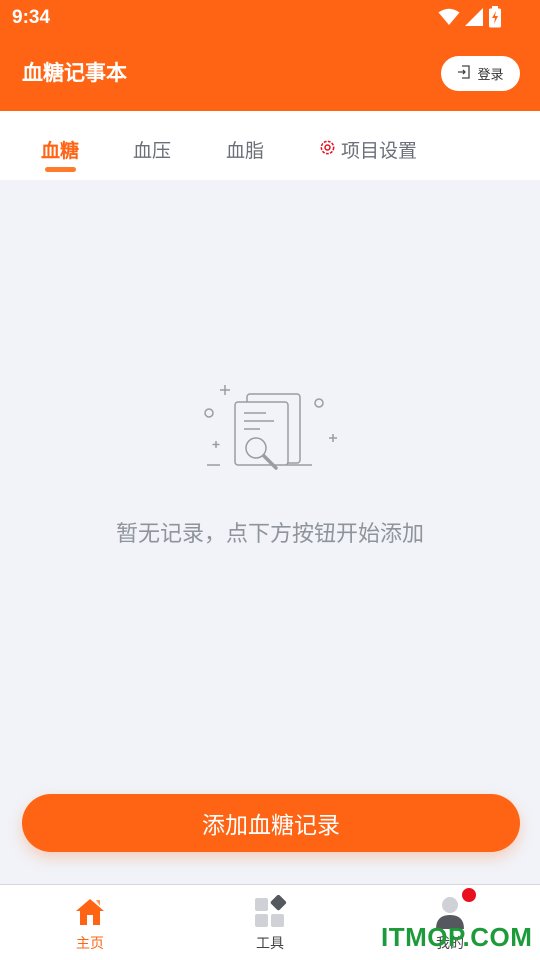 Image resolution: width=540 pixels, height=960 pixels. What do you see at coordinates (495, 19) in the screenshot?
I see `battery-charging-icon` at bounding box center [495, 19].